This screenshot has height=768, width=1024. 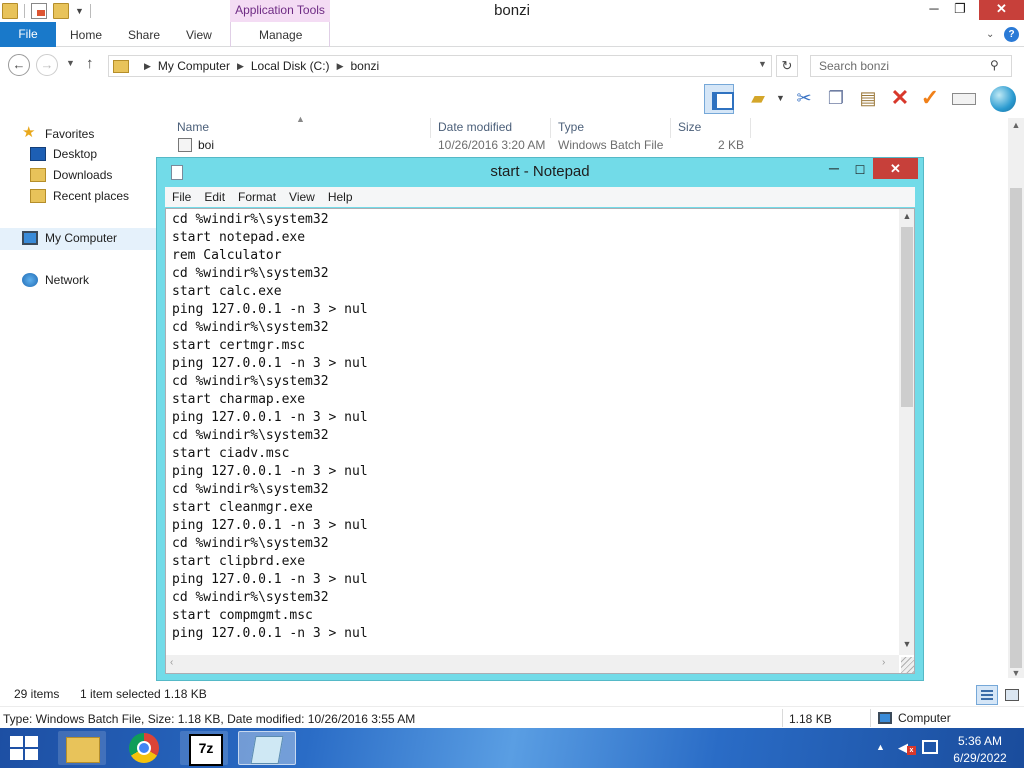 I want to click on close-button: ✕, so click(x=1001, y=10).